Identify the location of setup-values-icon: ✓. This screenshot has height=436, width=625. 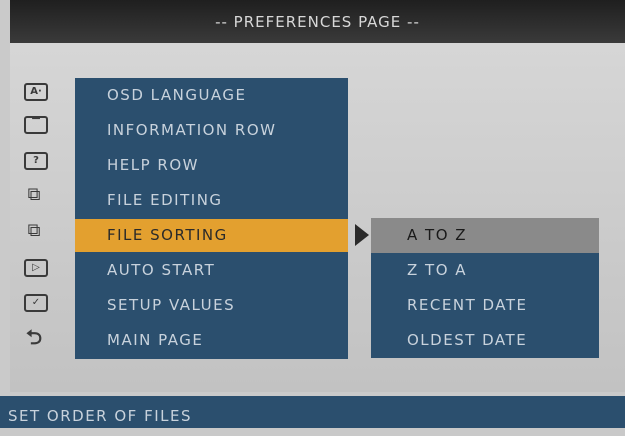
(36, 303).